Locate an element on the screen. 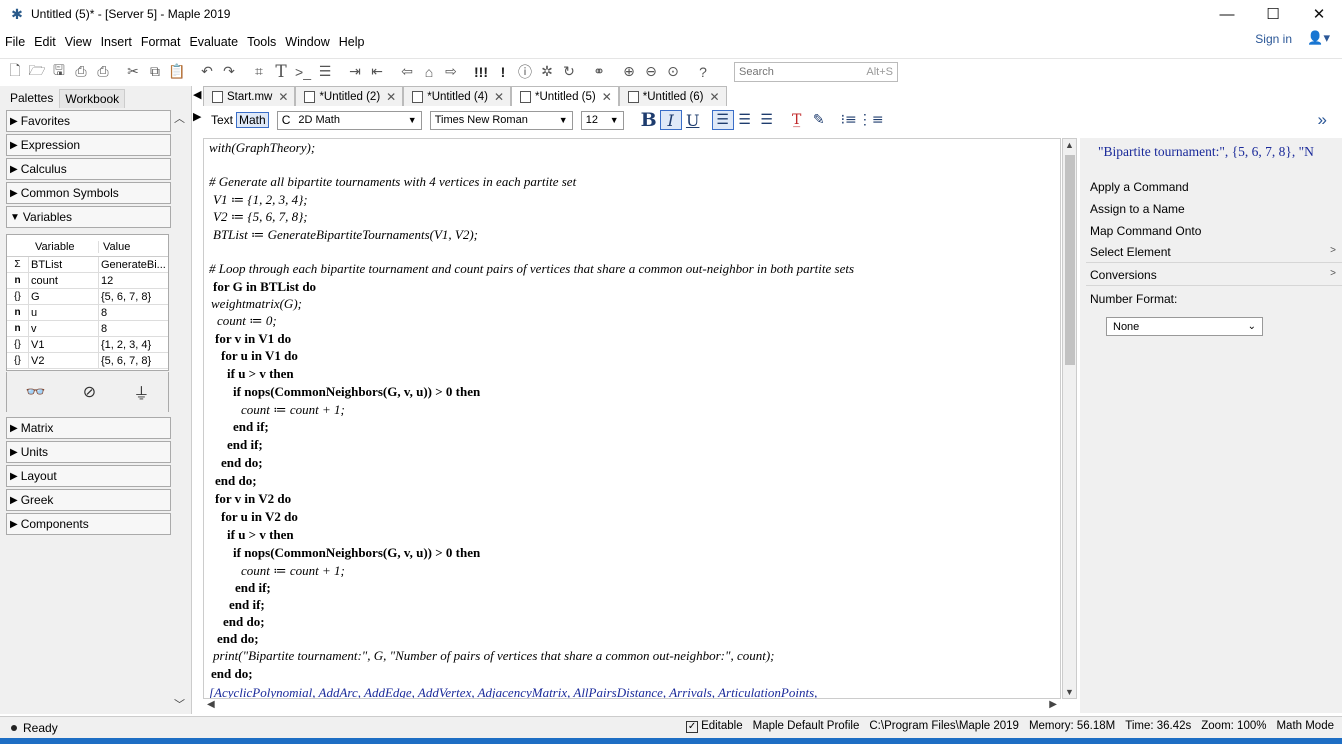  scroll-right-icon: ▶ is located at coordinates (1053, 704).